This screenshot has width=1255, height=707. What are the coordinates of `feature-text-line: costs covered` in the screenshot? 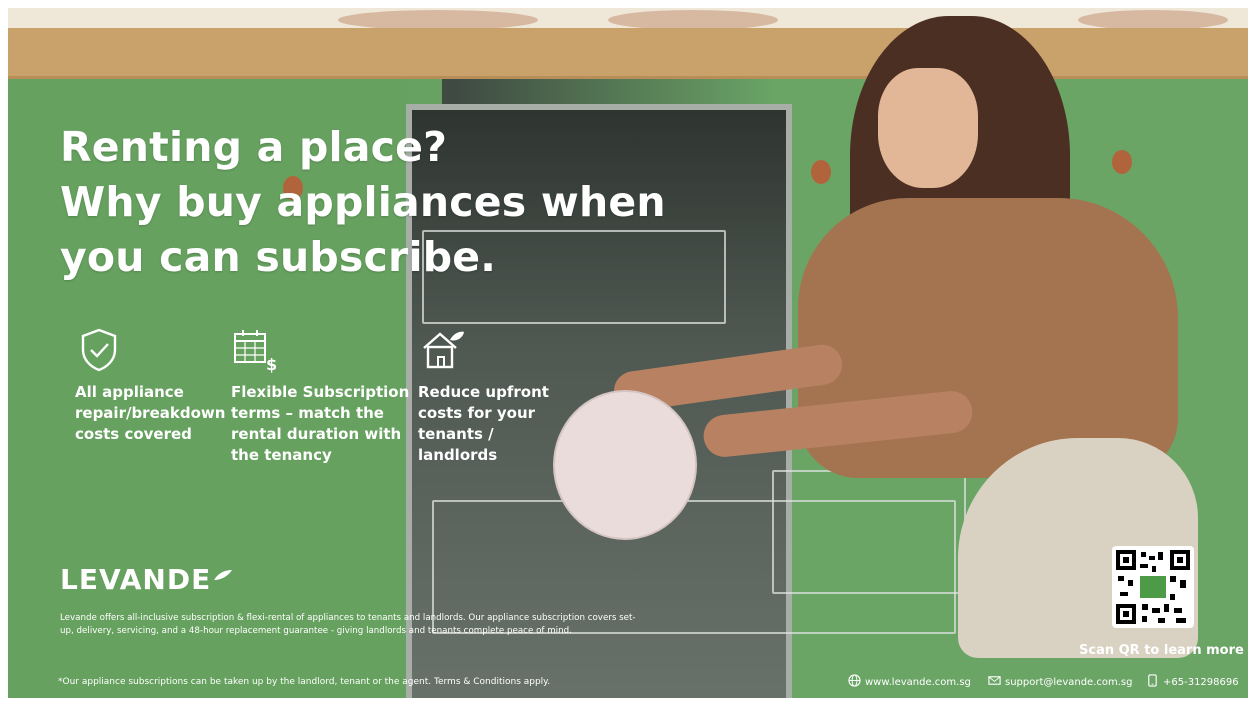 It's located at (133, 434).